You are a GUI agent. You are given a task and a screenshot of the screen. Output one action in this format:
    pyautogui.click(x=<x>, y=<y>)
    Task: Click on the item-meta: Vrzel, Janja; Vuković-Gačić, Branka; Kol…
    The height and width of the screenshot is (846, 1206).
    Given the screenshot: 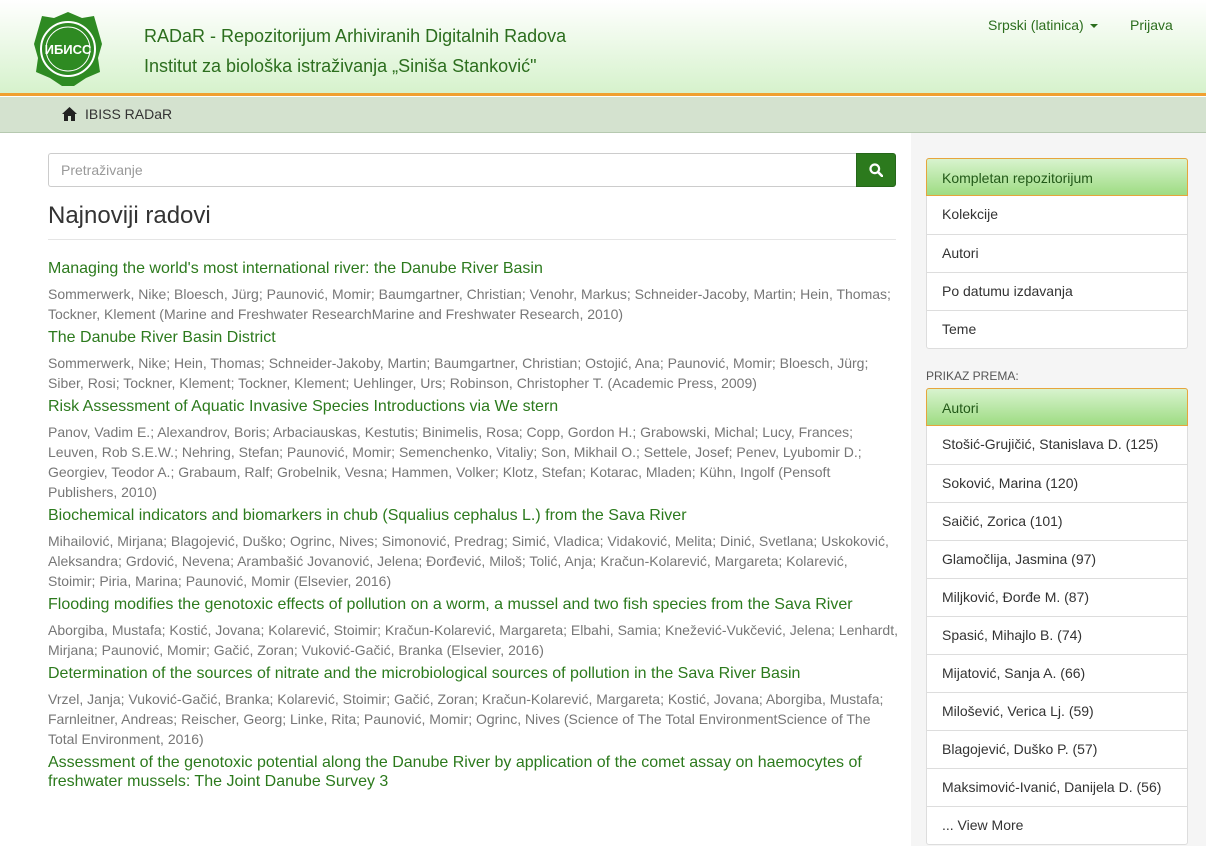 What is the action you would take?
    pyautogui.click(x=466, y=719)
    